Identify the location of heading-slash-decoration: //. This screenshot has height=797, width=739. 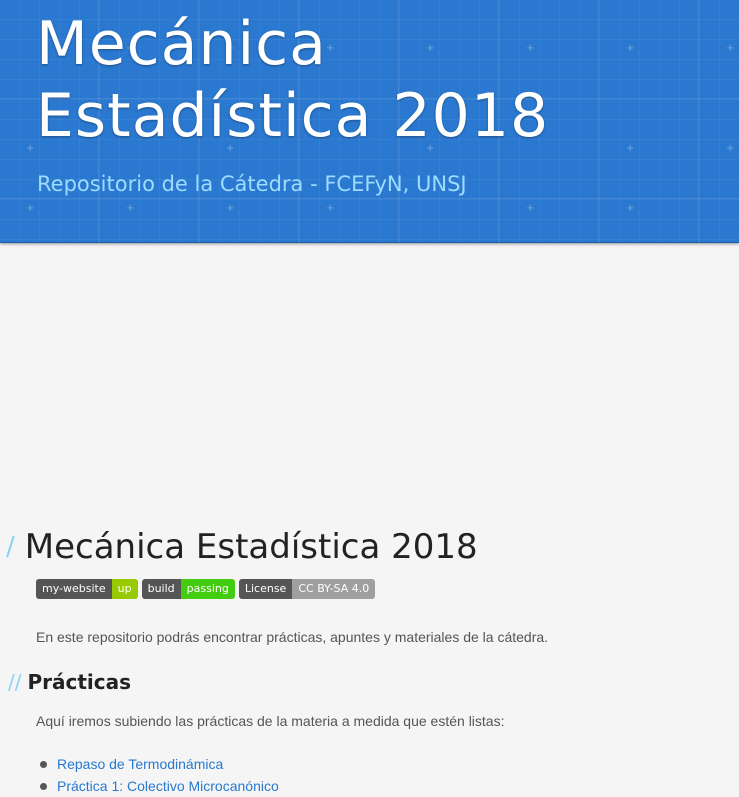
(15, 682).